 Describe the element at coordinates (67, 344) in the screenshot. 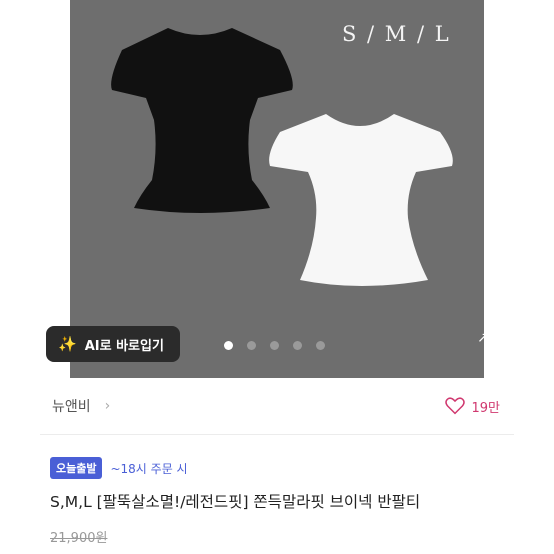

I see `magic-wand-icon: ✨` at that location.